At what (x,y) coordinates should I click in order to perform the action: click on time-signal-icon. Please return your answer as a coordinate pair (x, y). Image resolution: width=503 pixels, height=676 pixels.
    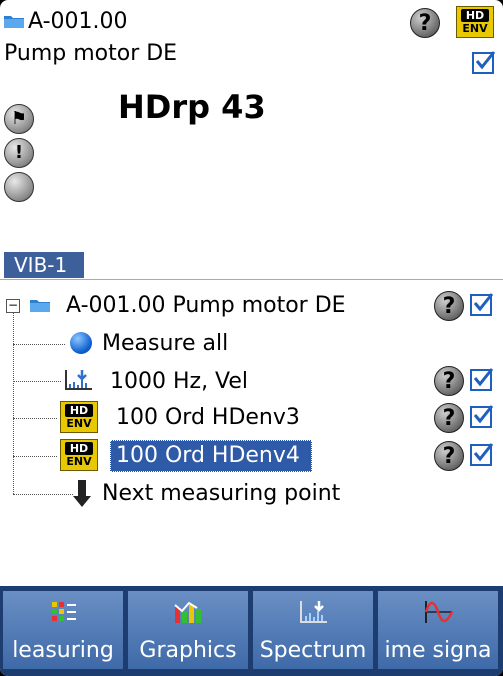
    Looking at the image, I should click on (439, 612).